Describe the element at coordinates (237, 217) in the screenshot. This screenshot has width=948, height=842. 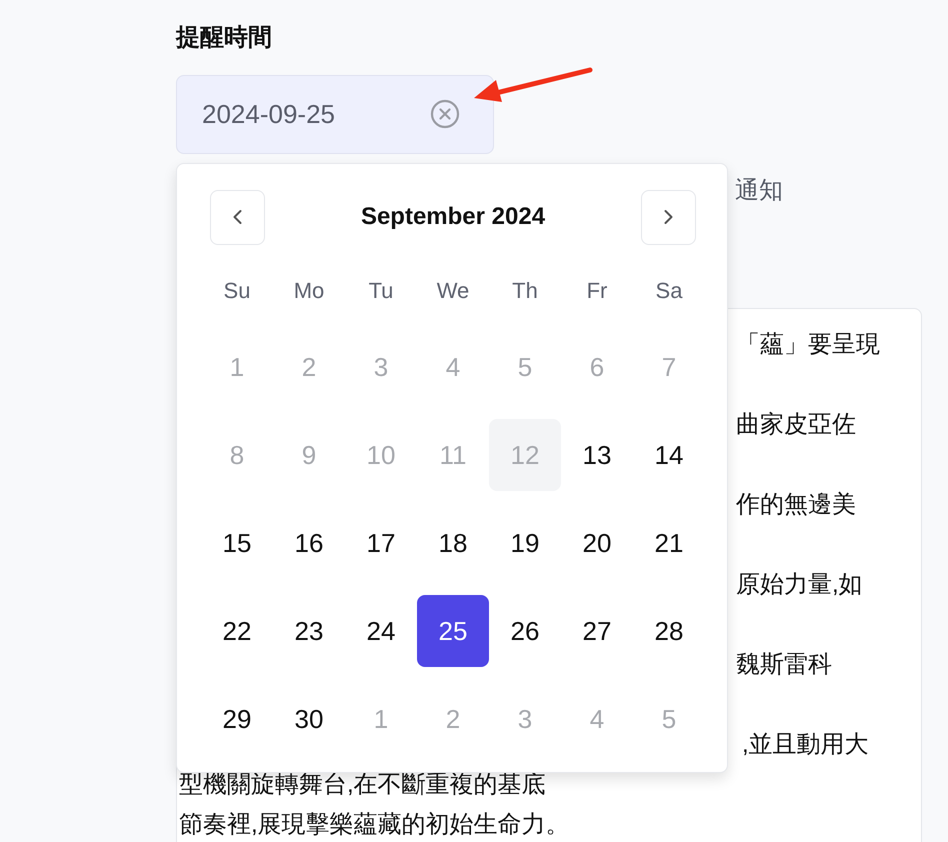
I see `previous-month-button` at that location.